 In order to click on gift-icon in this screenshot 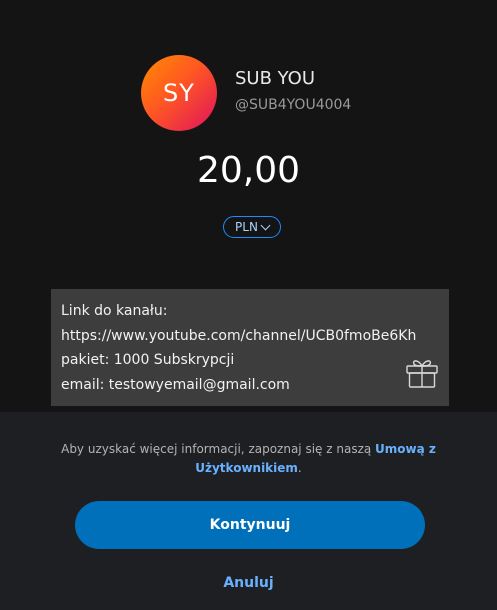, I will do `click(422, 373)`.